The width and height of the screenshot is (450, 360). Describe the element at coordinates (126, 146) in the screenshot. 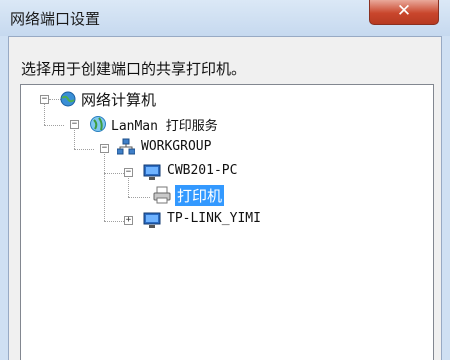

I see `workgroup-icon` at that location.